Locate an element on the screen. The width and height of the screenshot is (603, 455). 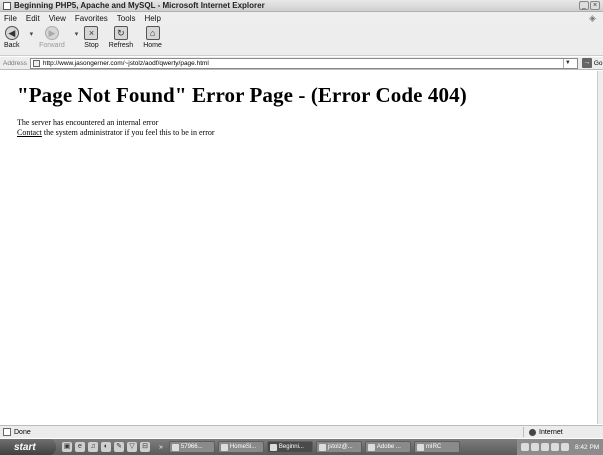
stop-button: × Stop is located at coordinates (91, 37).